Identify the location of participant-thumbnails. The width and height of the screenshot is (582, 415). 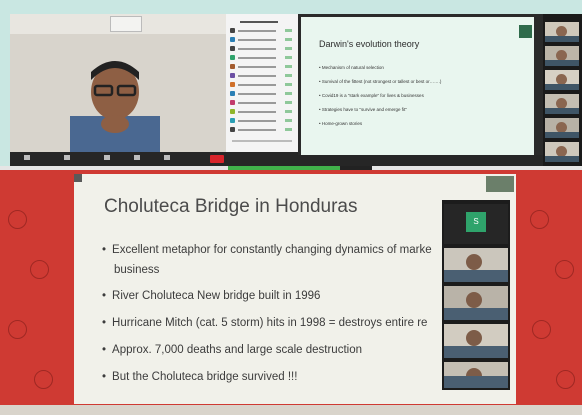
(562, 90).